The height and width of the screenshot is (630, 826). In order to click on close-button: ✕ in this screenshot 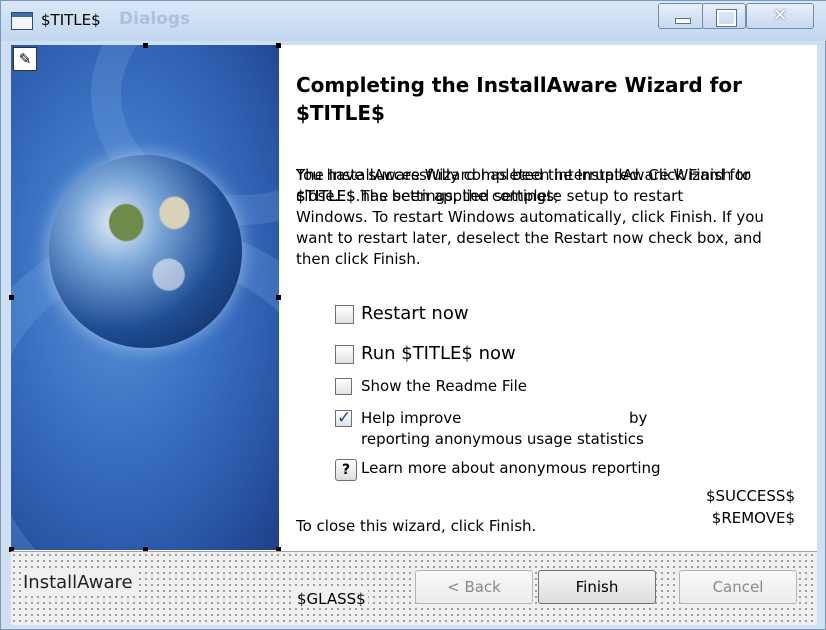, I will do `click(780, 16)`.